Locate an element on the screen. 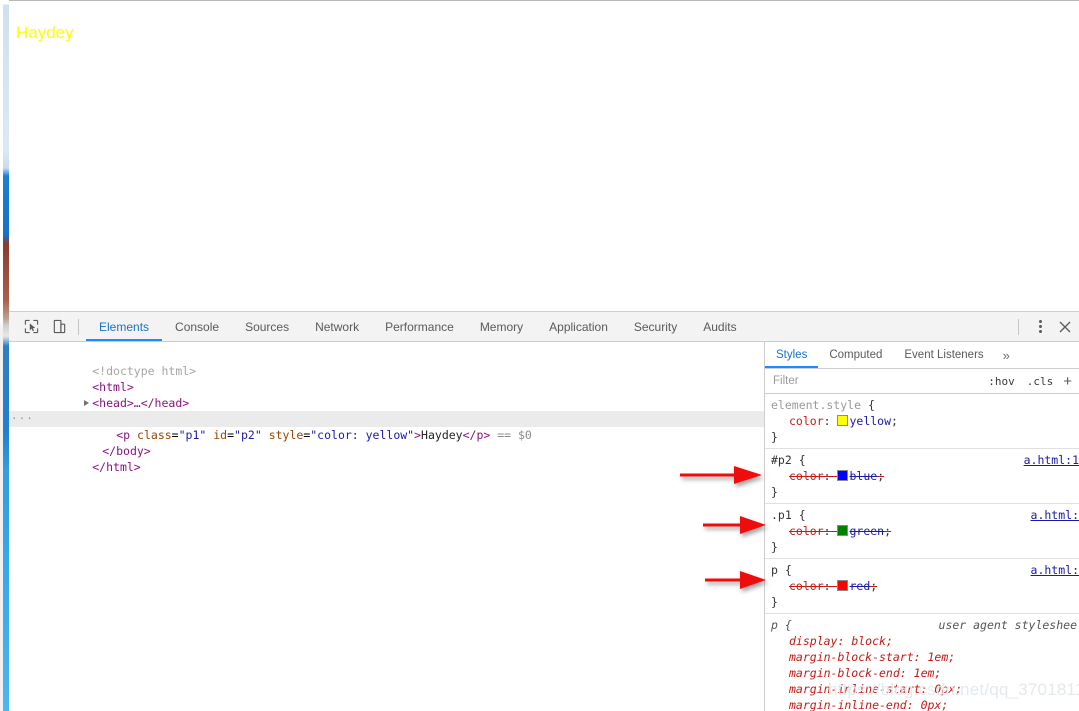 This screenshot has height=711, width=1079. style-declaration-overridden: color: green; is located at coordinates (925, 531).